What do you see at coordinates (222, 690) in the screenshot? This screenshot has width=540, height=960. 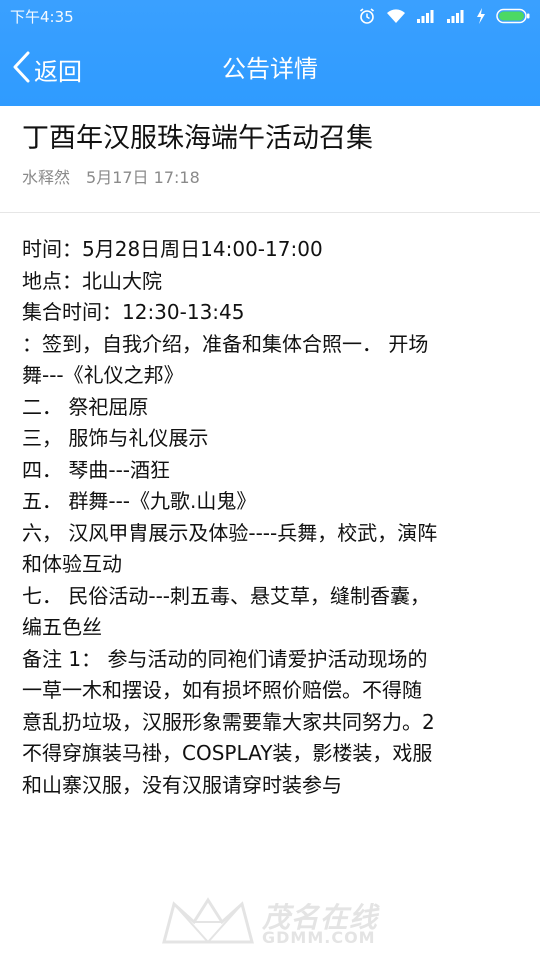 I see `content-line: 一草一木和摆设，如有损坏照价赔偿。不得随` at bounding box center [222, 690].